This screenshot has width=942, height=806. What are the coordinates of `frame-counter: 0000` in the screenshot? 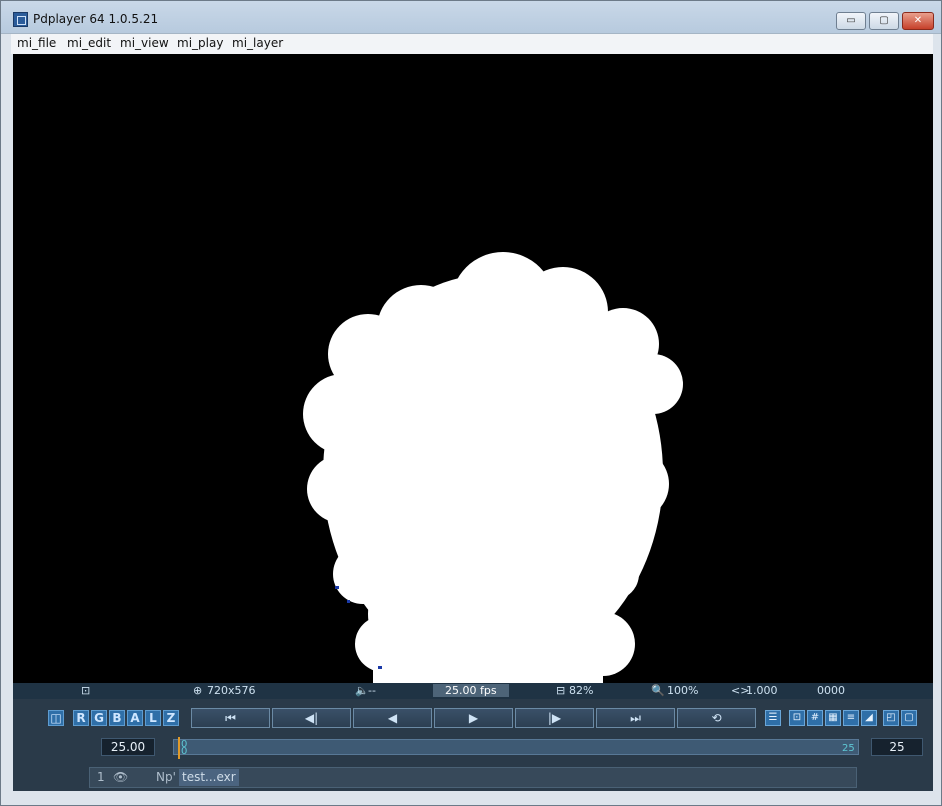 It's located at (831, 690).